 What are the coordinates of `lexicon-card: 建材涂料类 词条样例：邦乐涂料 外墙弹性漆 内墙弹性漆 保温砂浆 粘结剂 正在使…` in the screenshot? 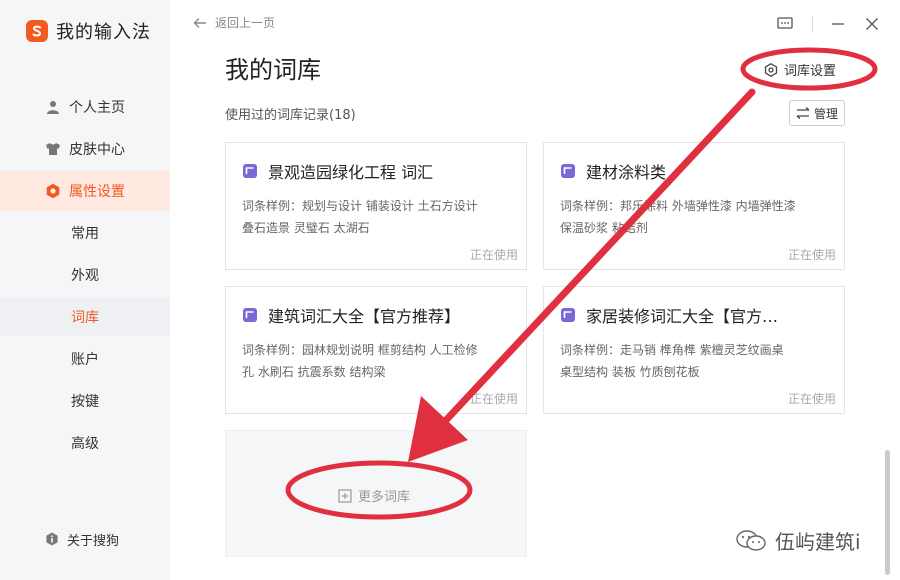 It's located at (694, 206).